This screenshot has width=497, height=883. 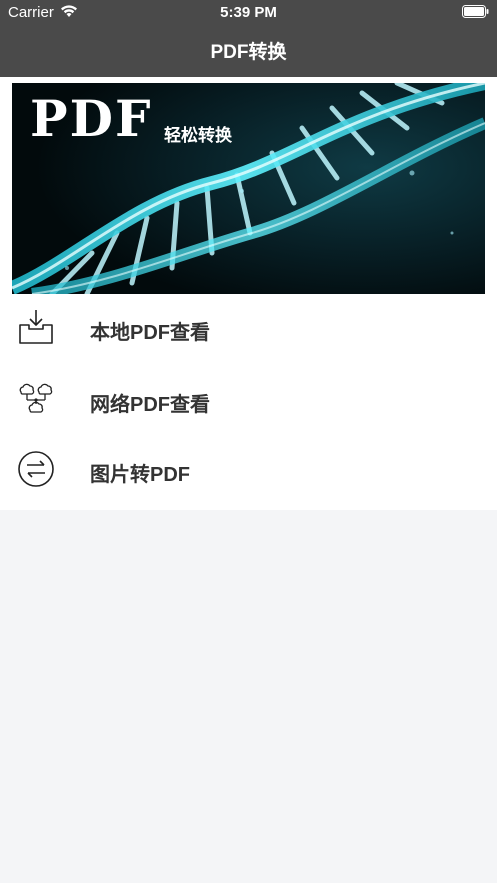 What do you see at coordinates (36, 469) in the screenshot?
I see `convert-arrows-icon` at bounding box center [36, 469].